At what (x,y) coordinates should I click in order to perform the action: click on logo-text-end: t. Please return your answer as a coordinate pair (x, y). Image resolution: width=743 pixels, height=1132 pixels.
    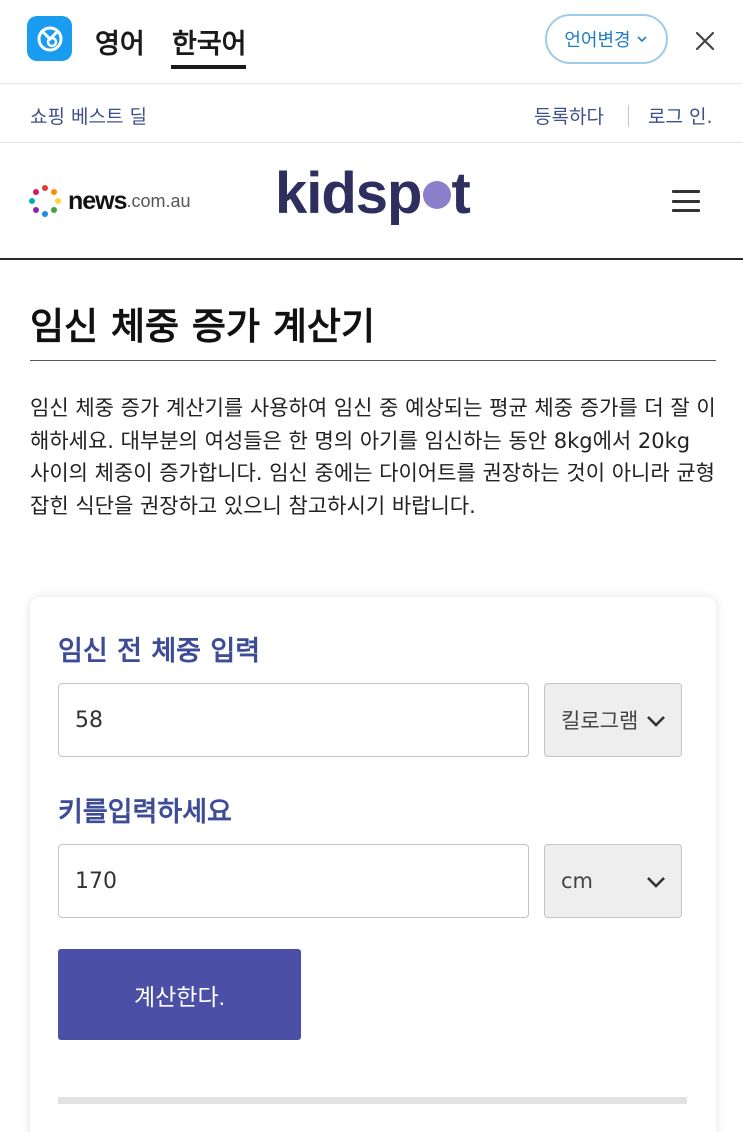
    Looking at the image, I should click on (461, 193).